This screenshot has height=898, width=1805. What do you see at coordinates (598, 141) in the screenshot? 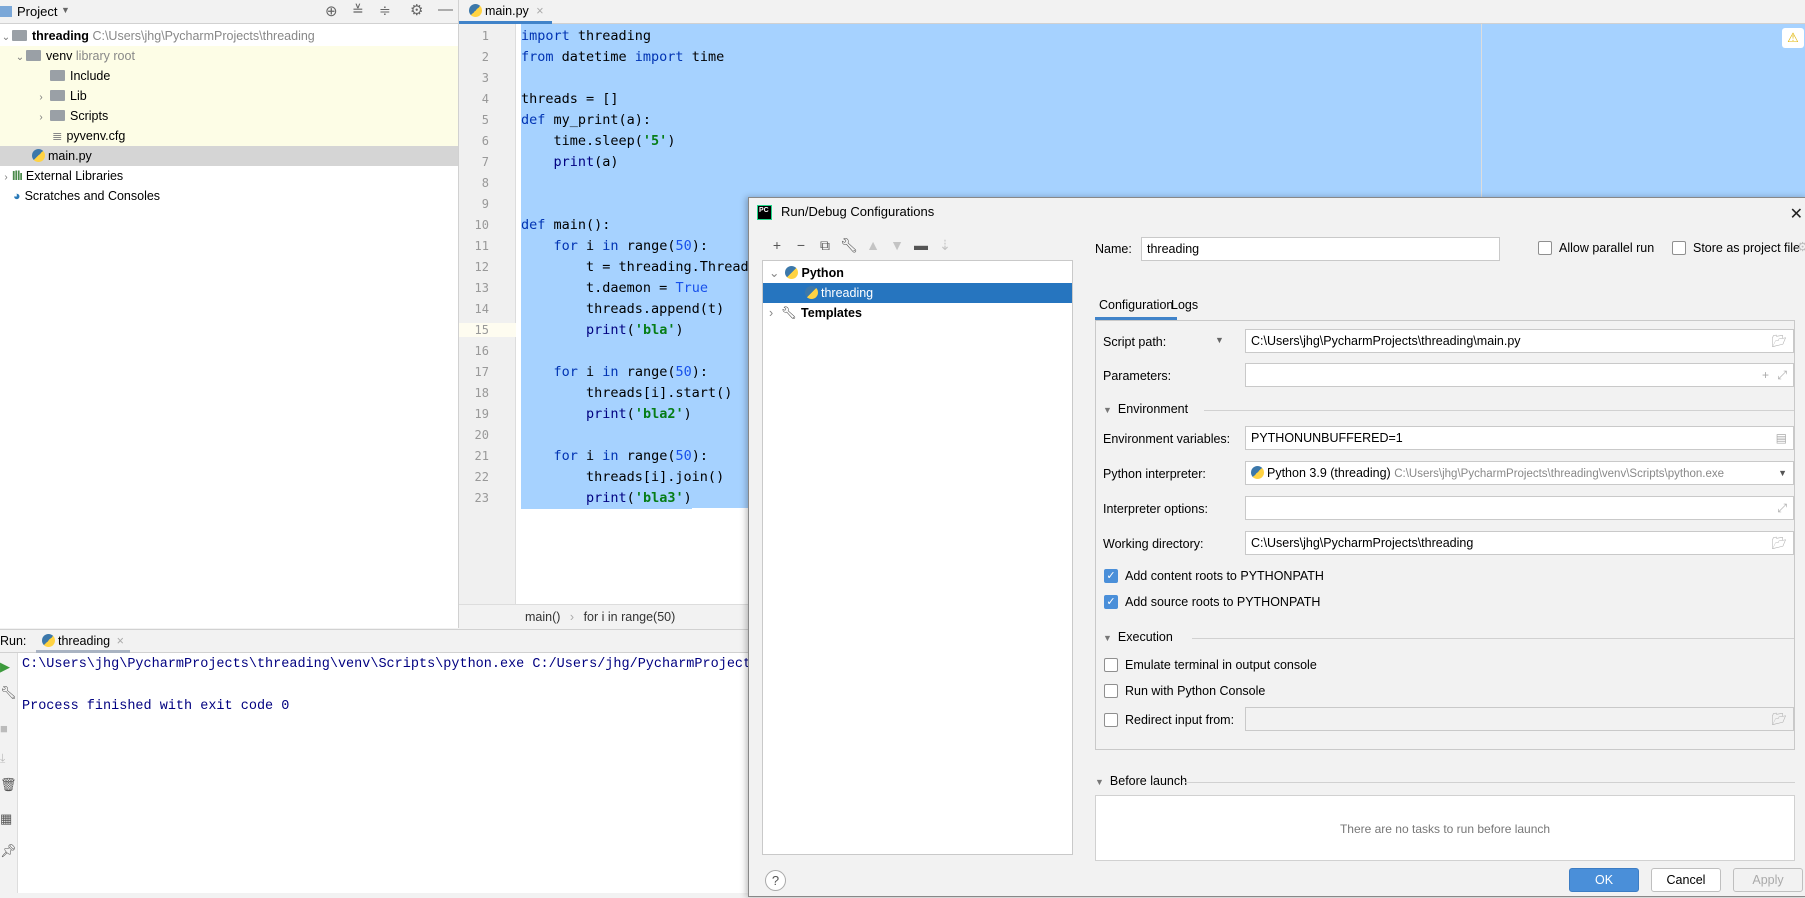
I see `code-line: time.sleep('5')` at bounding box center [598, 141].